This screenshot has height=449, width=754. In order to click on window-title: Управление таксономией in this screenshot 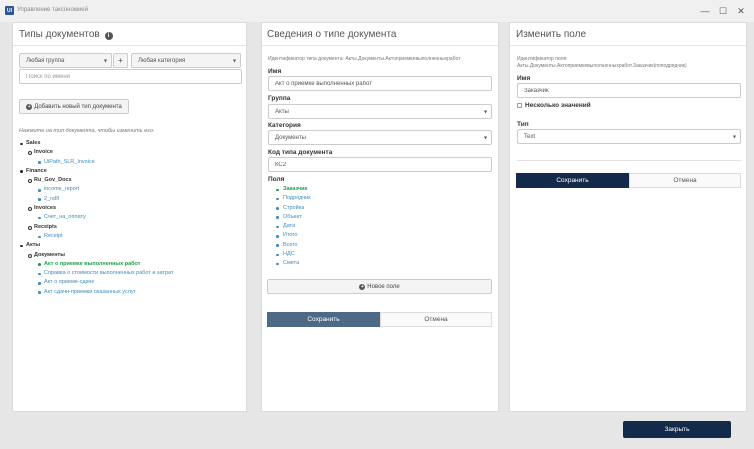, I will do `click(52, 10)`.